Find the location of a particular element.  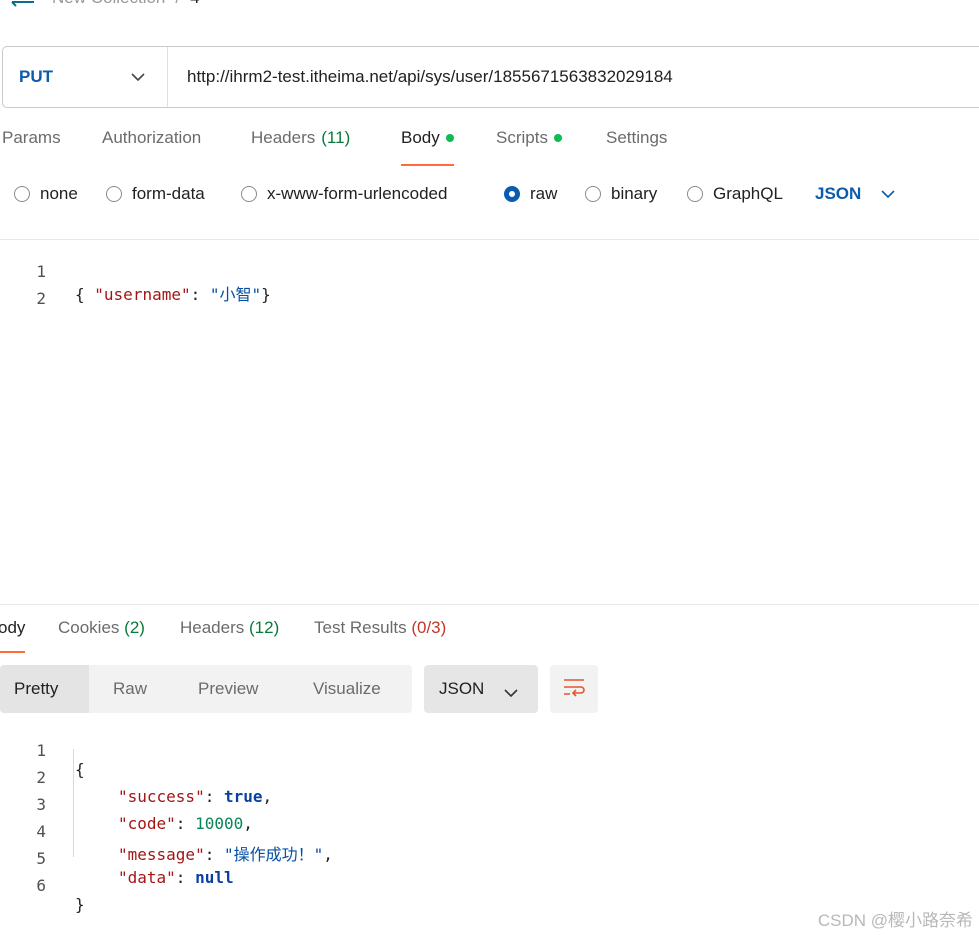

tab-label: Body is located at coordinates (420, 137).